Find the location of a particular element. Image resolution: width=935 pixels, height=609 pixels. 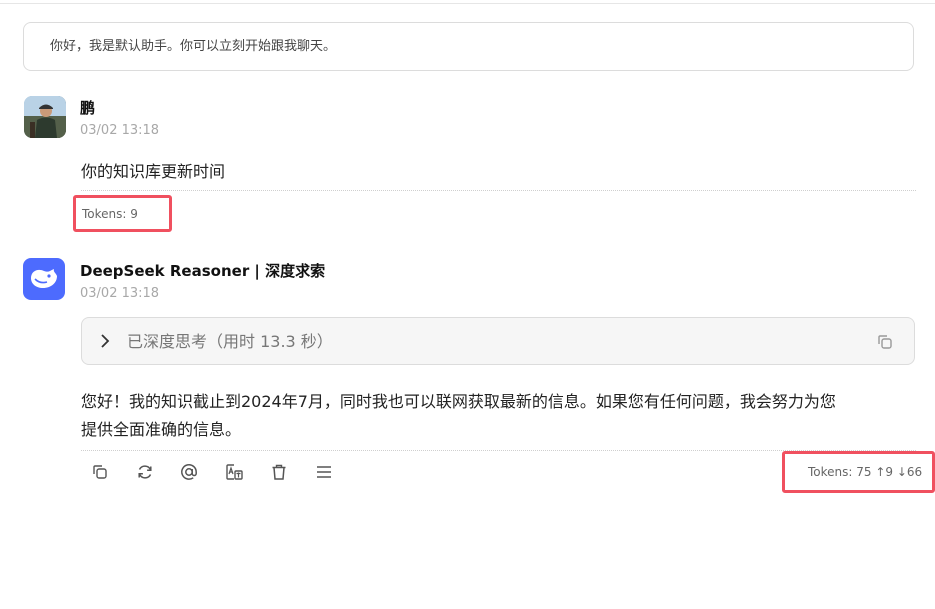

chevron-right-icon is located at coordinates (105, 343).